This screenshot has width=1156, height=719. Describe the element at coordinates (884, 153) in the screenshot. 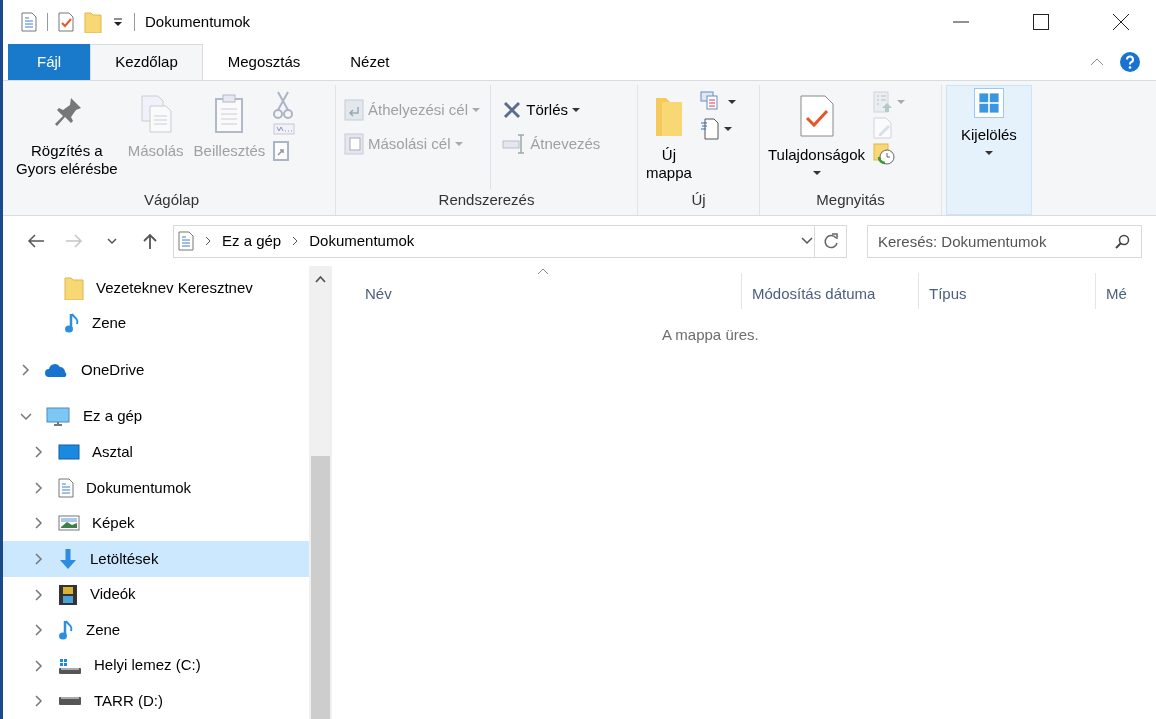

I see `history-icon` at that location.